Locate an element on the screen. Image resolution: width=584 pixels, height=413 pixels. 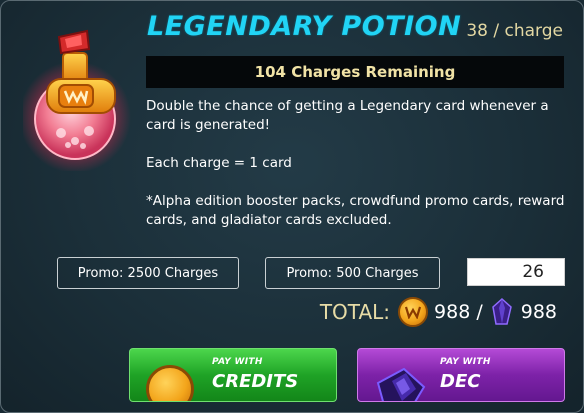
total-credits-amount: 988 / is located at coordinates (458, 312).